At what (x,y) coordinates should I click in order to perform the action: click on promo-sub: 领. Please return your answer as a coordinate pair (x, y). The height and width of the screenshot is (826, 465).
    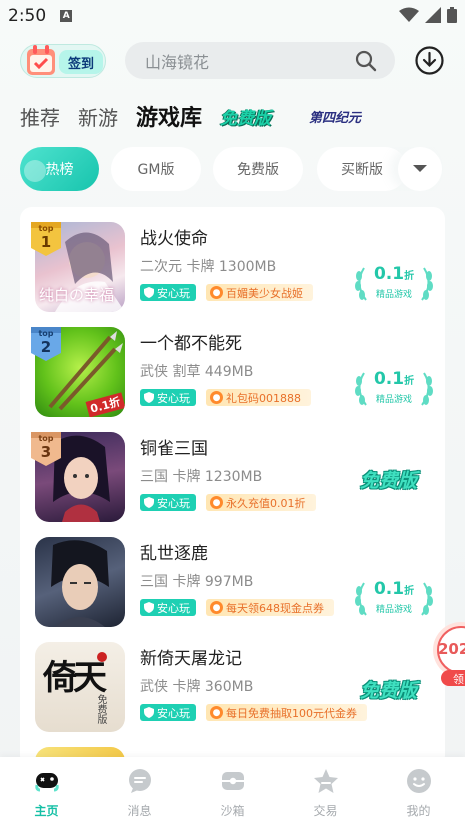
    Looking at the image, I should click on (458, 679).